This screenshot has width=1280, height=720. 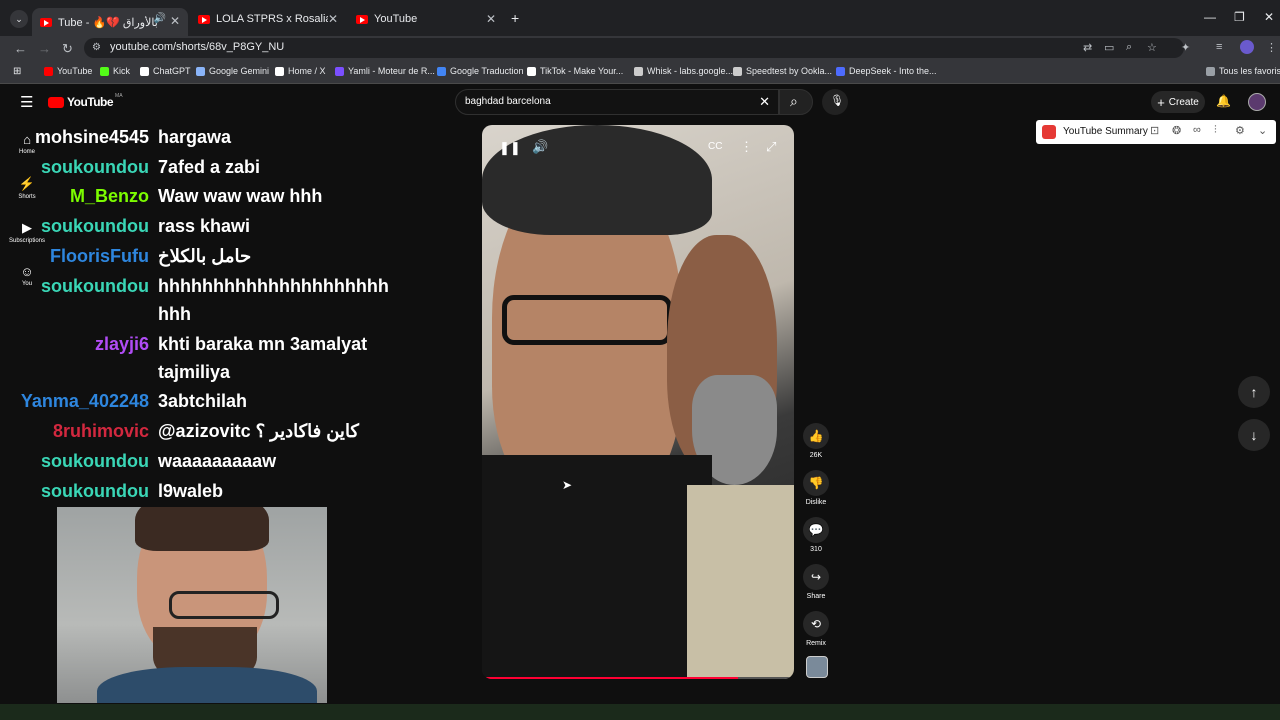 I want to click on close-tab-3-icon: ✕, so click(x=491, y=19).